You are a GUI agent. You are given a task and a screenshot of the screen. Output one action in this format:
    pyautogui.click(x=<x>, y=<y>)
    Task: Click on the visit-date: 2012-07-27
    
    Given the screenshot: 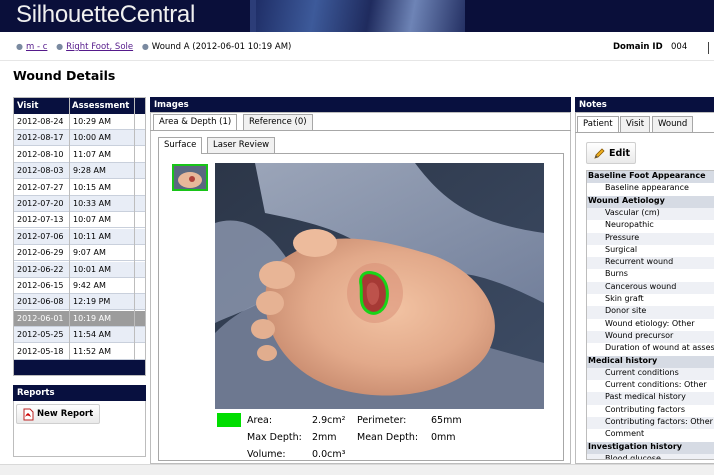 What is the action you would take?
    pyautogui.click(x=40, y=187)
    